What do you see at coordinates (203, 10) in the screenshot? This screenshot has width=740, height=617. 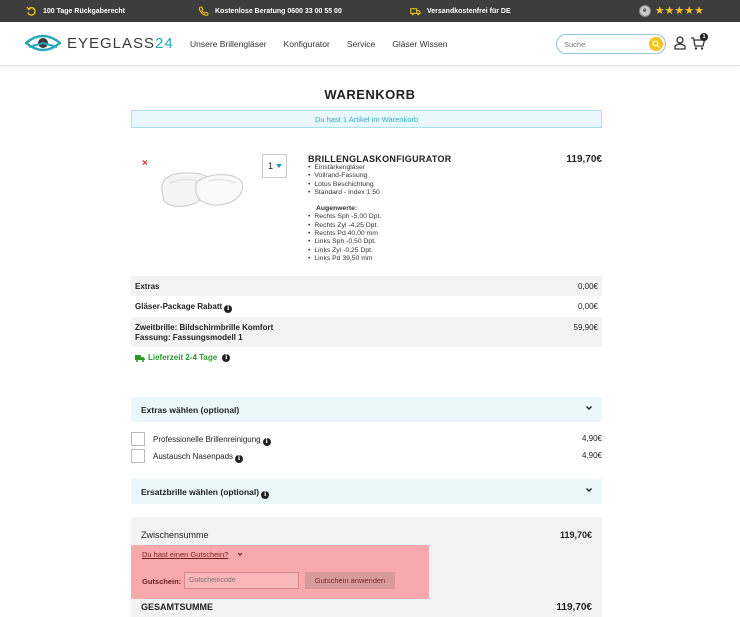 I see `phone-icon` at bounding box center [203, 10].